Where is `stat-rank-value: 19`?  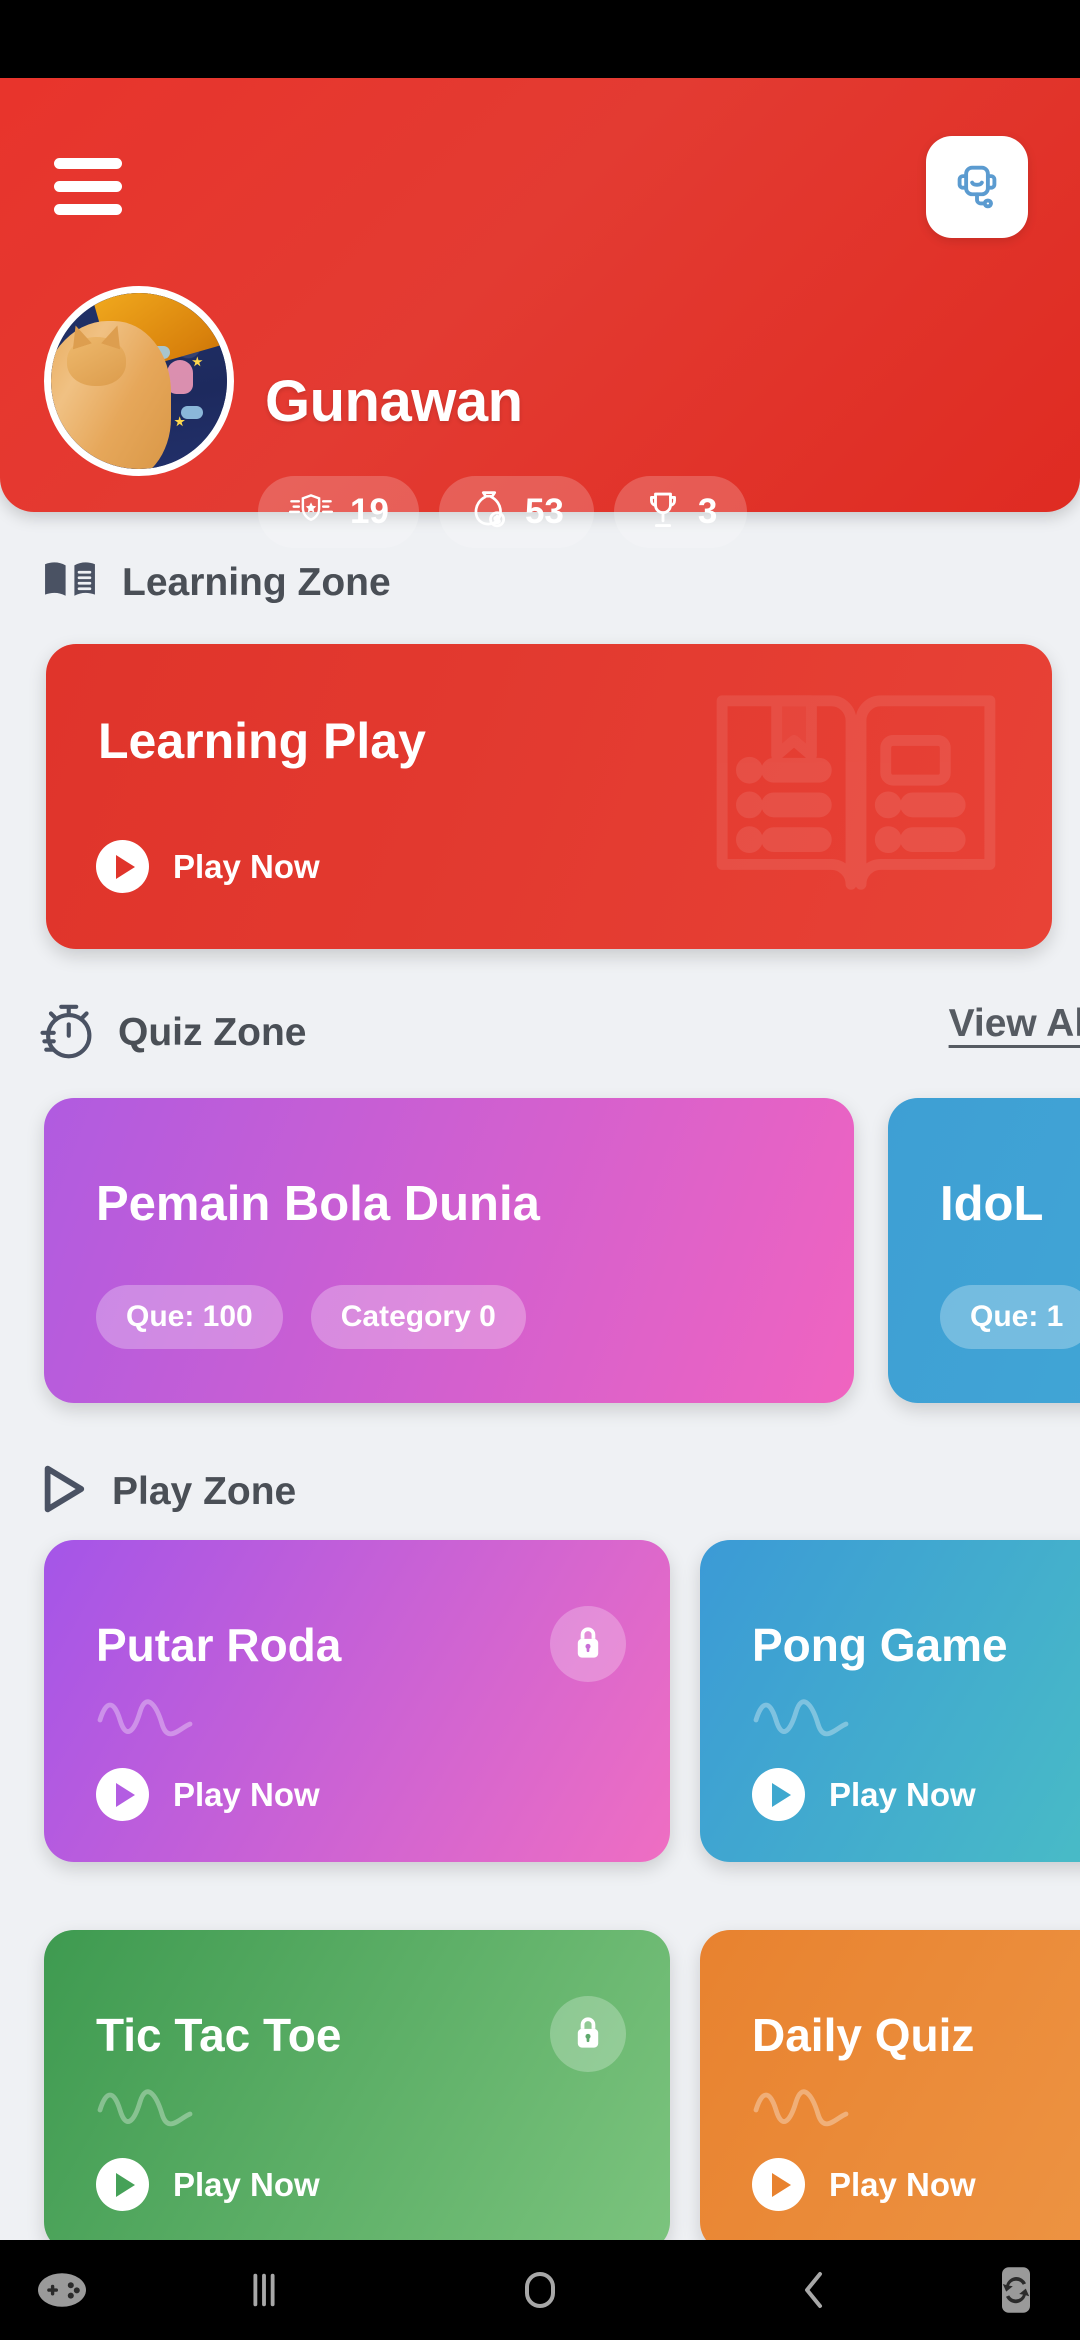
stat-rank-value: 19 is located at coordinates (369, 511).